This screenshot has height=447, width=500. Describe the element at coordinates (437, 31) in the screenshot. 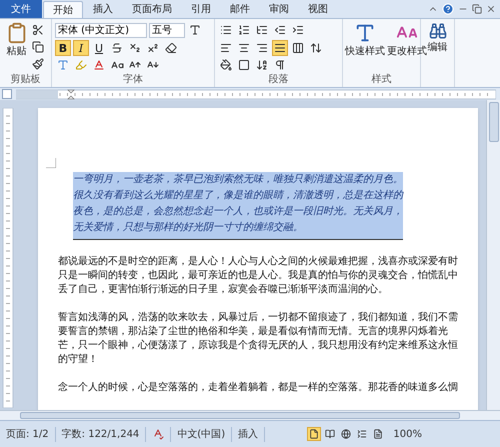

I see `binoculars-icon` at that location.